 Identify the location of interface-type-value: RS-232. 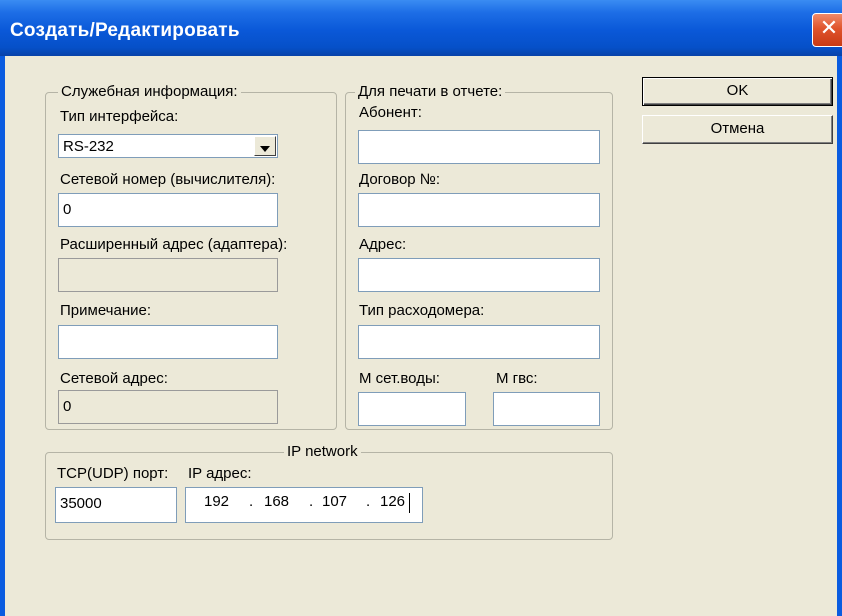
(88, 146).